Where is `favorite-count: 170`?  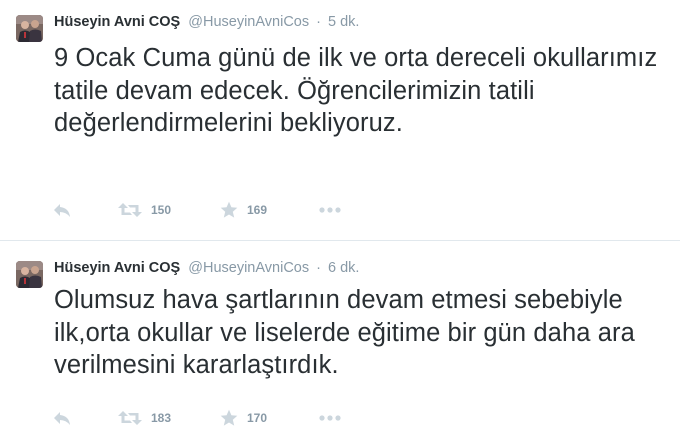 favorite-count: 170 is located at coordinates (257, 418).